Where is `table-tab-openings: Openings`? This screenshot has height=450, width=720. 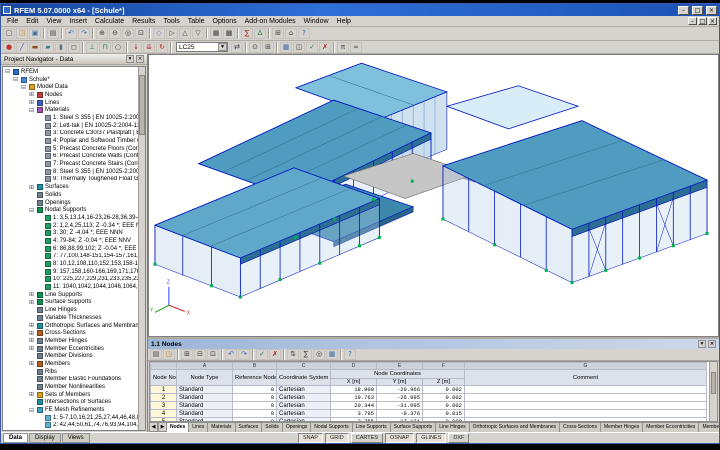
table-tab-openings: Openings is located at coordinates (297, 427).